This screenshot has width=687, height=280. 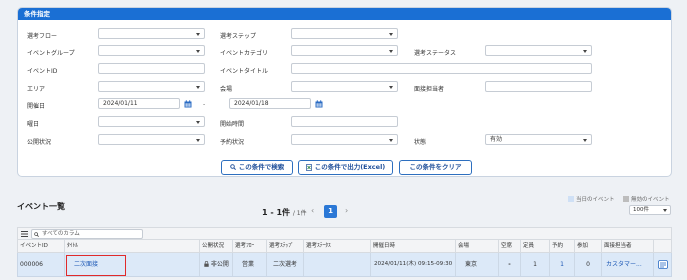 I want to click on label-venue: 会場, so click(x=226, y=89).